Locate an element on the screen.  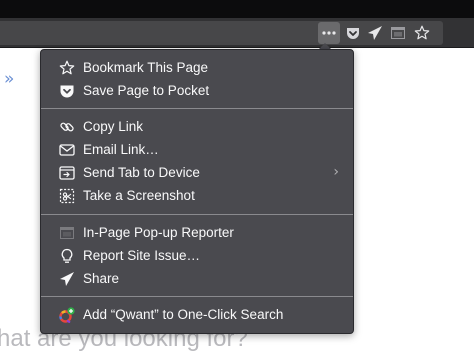
pocket-button is located at coordinates (353, 33).